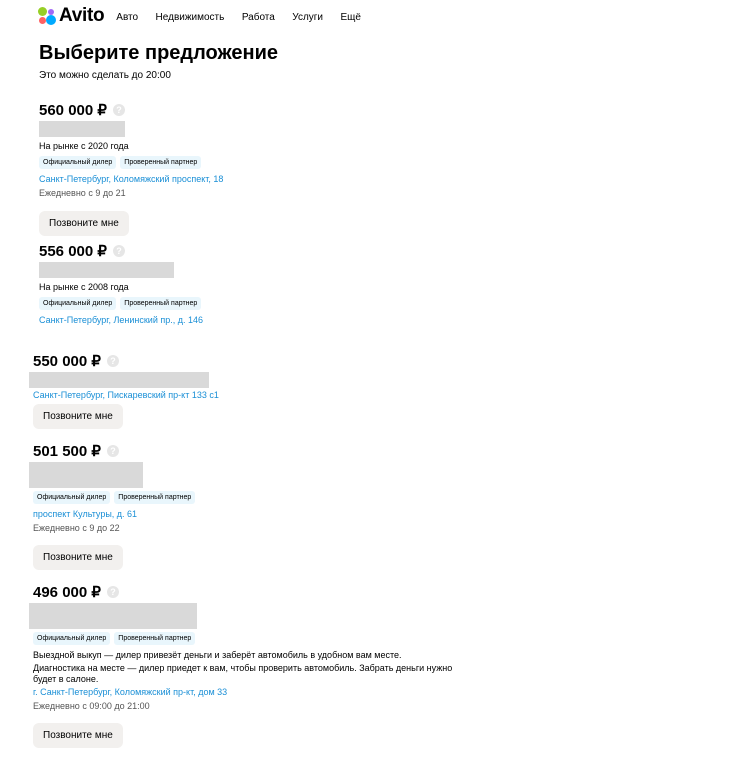  I want to click on nav-jobs: Работа, so click(258, 17).